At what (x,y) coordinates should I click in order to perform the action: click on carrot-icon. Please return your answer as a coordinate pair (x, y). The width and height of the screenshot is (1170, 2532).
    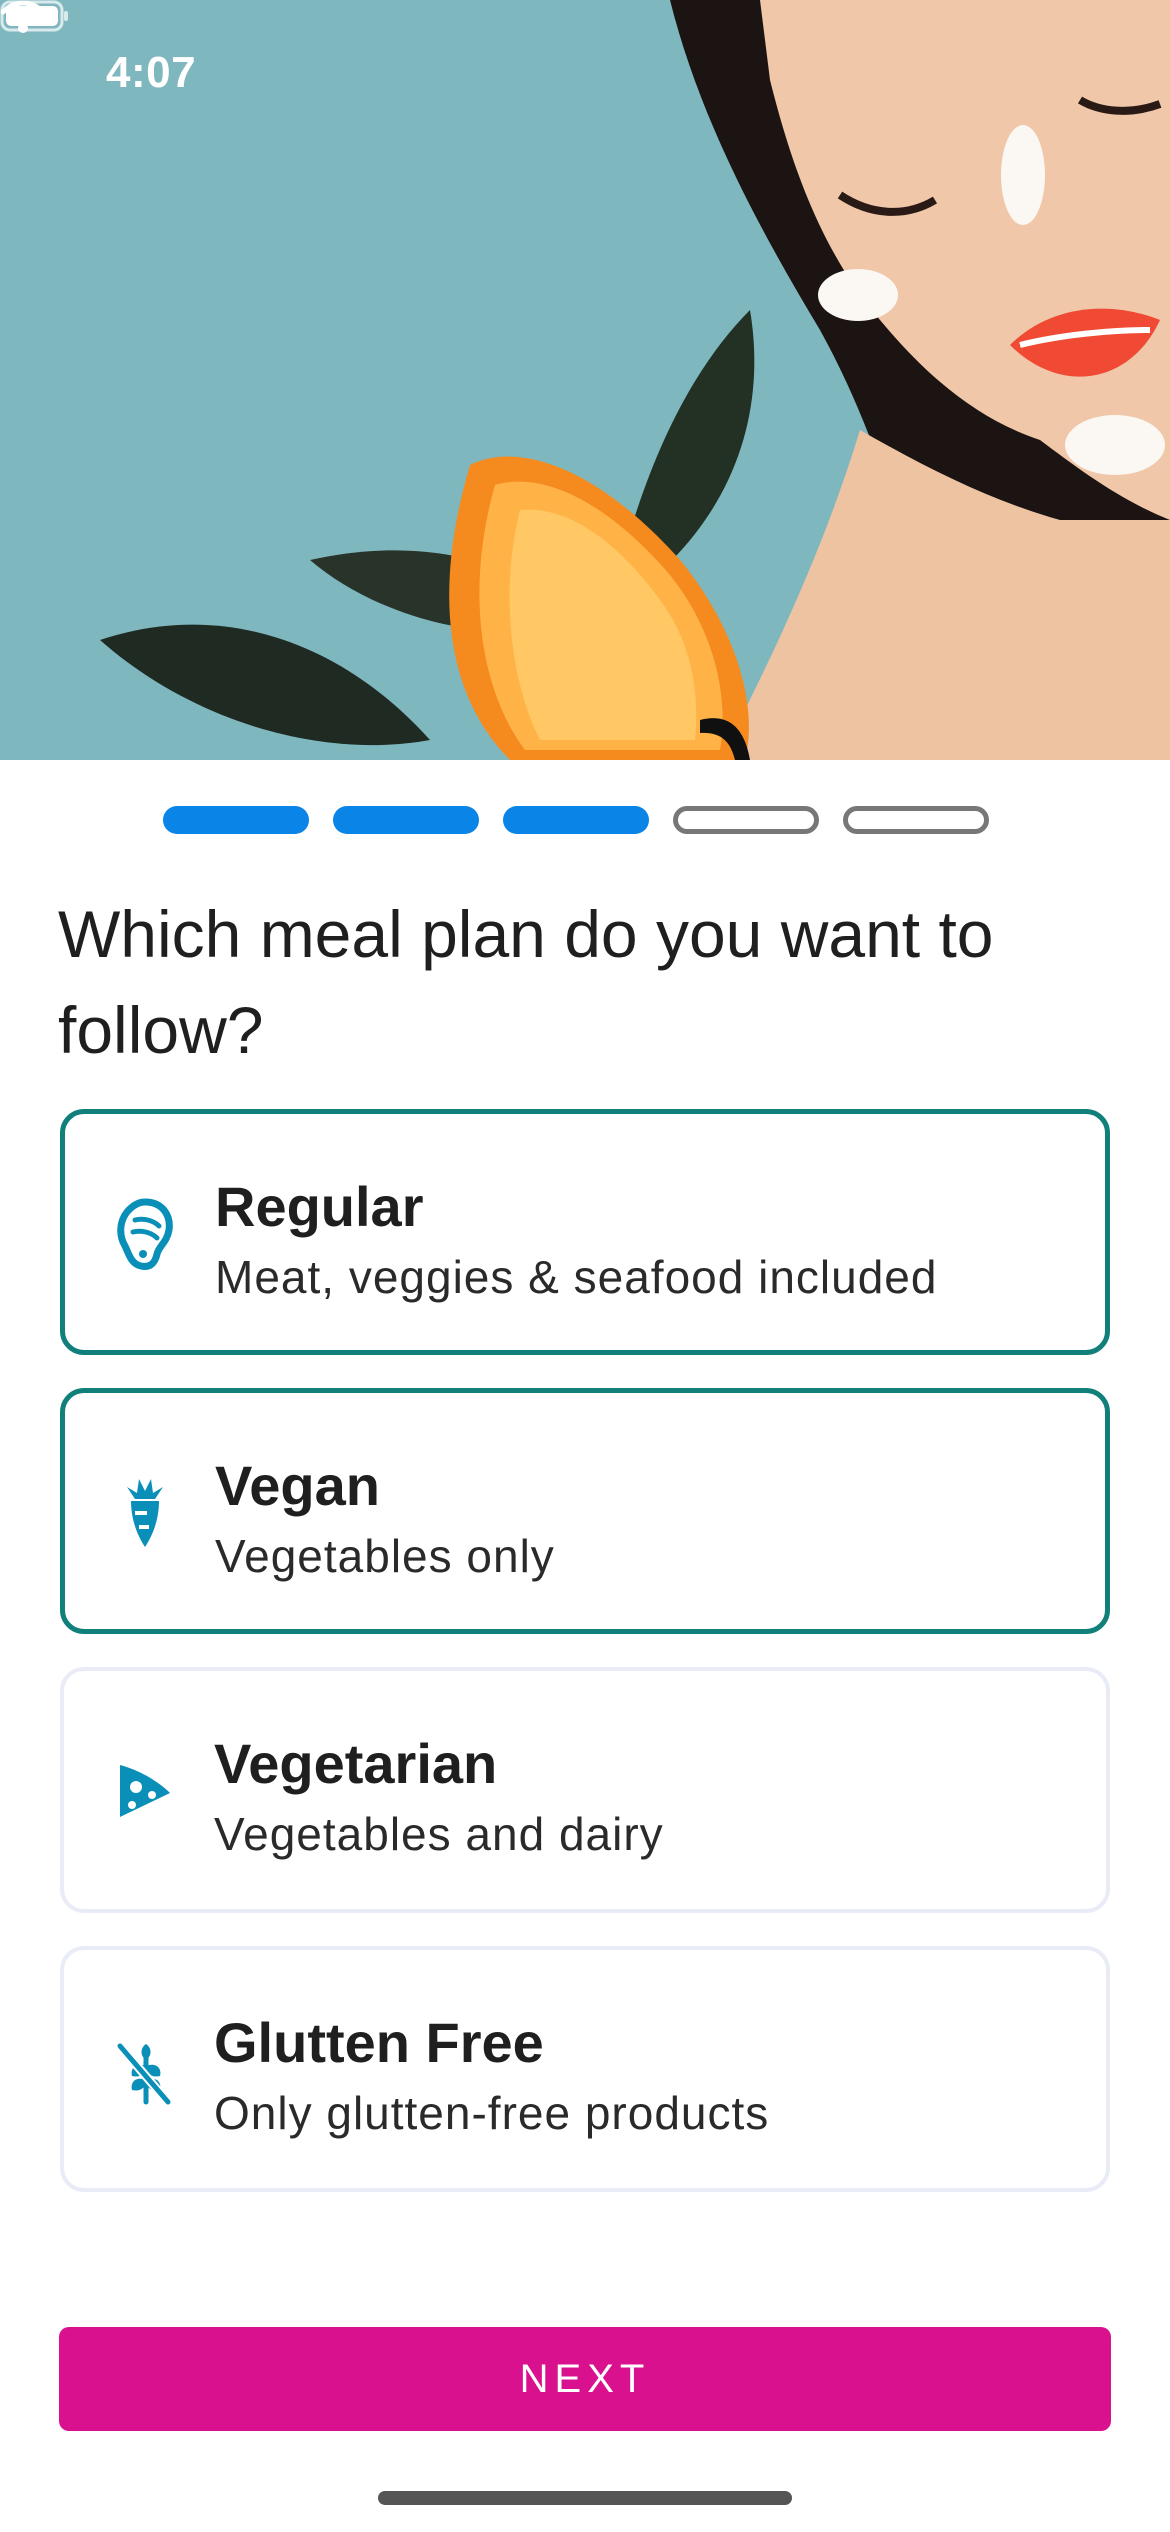
    Looking at the image, I should click on (145, 1513).